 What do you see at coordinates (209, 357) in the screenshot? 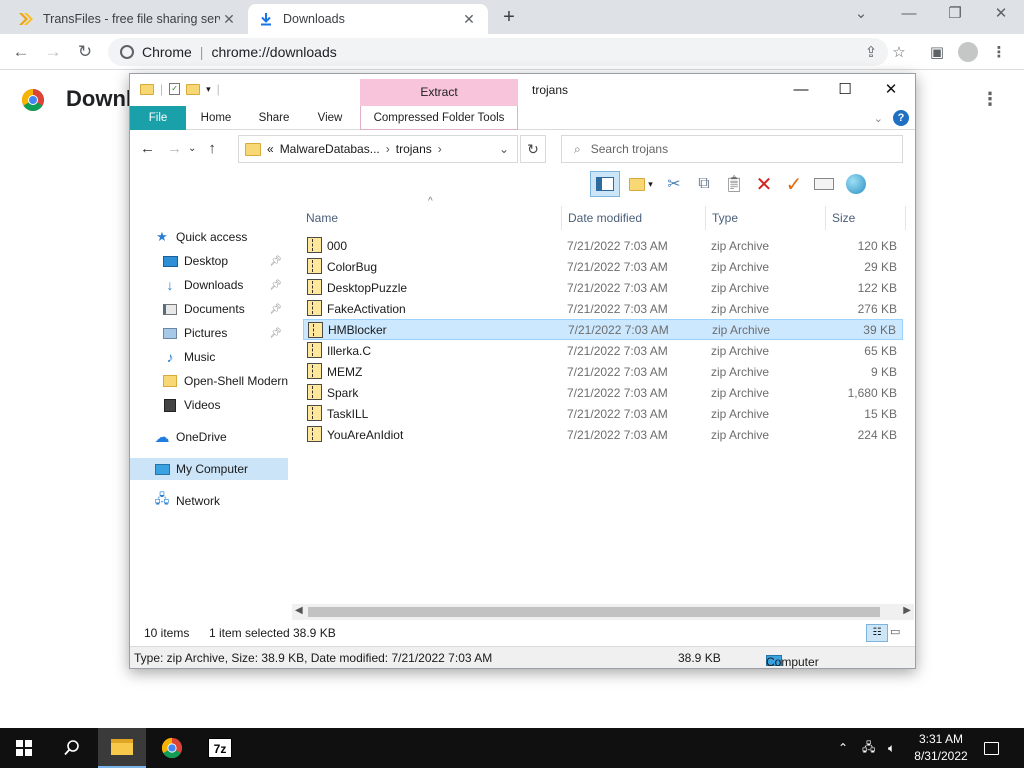
I see `nav-item-music: ♪ Music` at bounding box center [209, 357].